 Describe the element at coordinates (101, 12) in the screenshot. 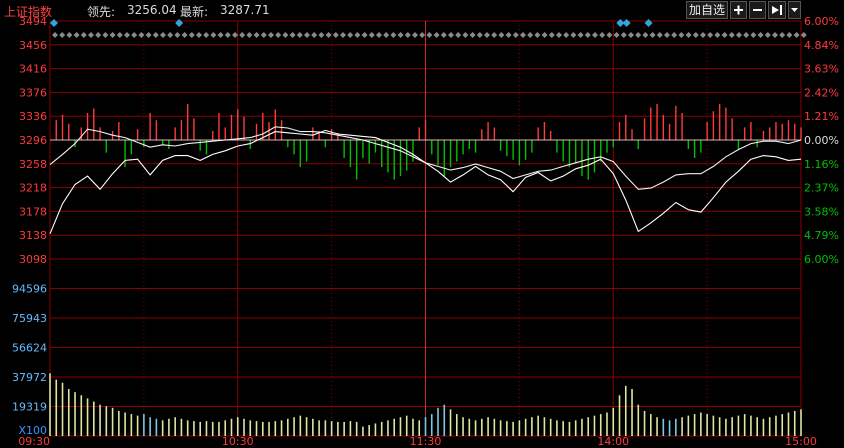

I see `leading-label: 领先:` at that location.